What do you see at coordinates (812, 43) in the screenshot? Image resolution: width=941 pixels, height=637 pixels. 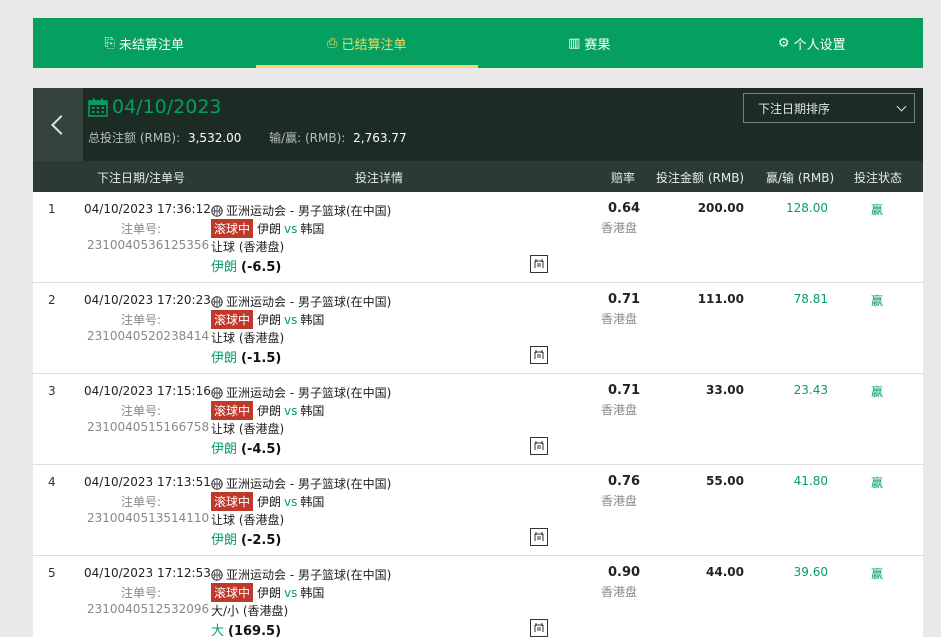 I see `tab-personal-settings: ⚙ 个人设置` at bounding box center [812, 43].